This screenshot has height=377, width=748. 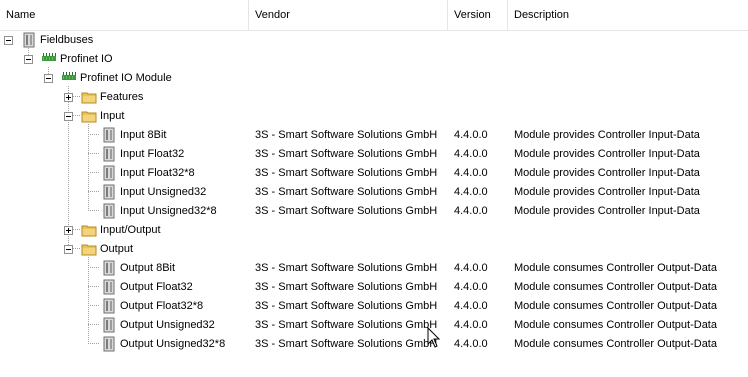 I want to click on column-header-name: Name, so click(x=124, y=15).